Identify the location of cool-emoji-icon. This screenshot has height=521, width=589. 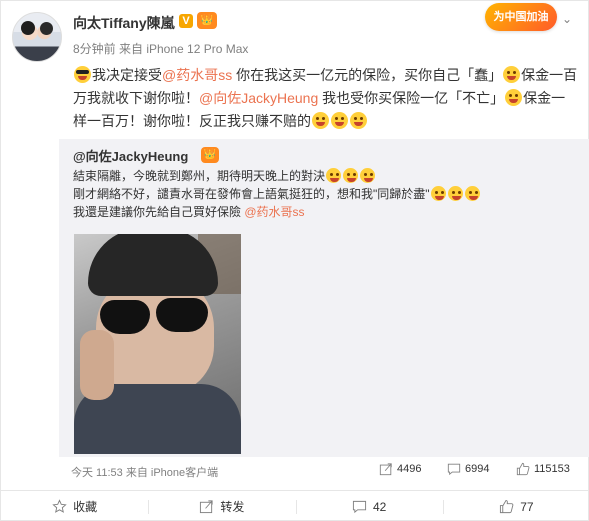
(82, 74).